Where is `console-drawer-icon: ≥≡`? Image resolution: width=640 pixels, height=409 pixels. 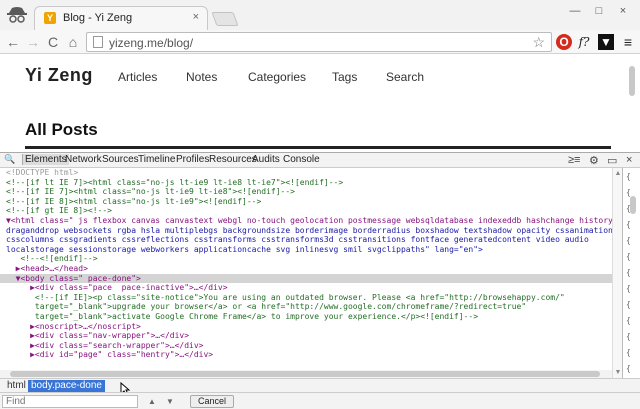
console-drawer-icon: ≥≡ is located at coordinates (574, 160).